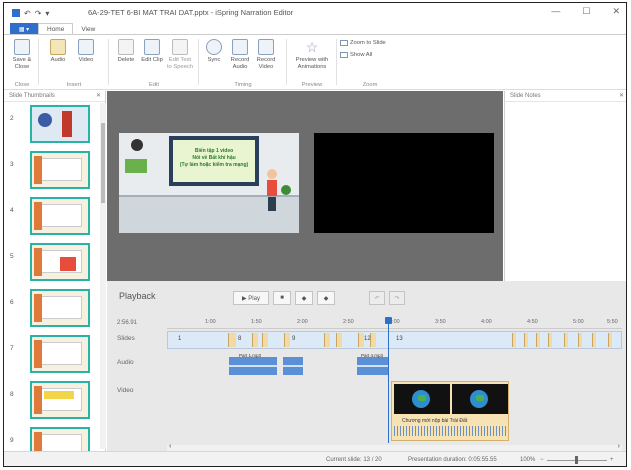 This screenshot has width=631, height=470. I want to click on scrollbar-thumb, so click(103, 163).